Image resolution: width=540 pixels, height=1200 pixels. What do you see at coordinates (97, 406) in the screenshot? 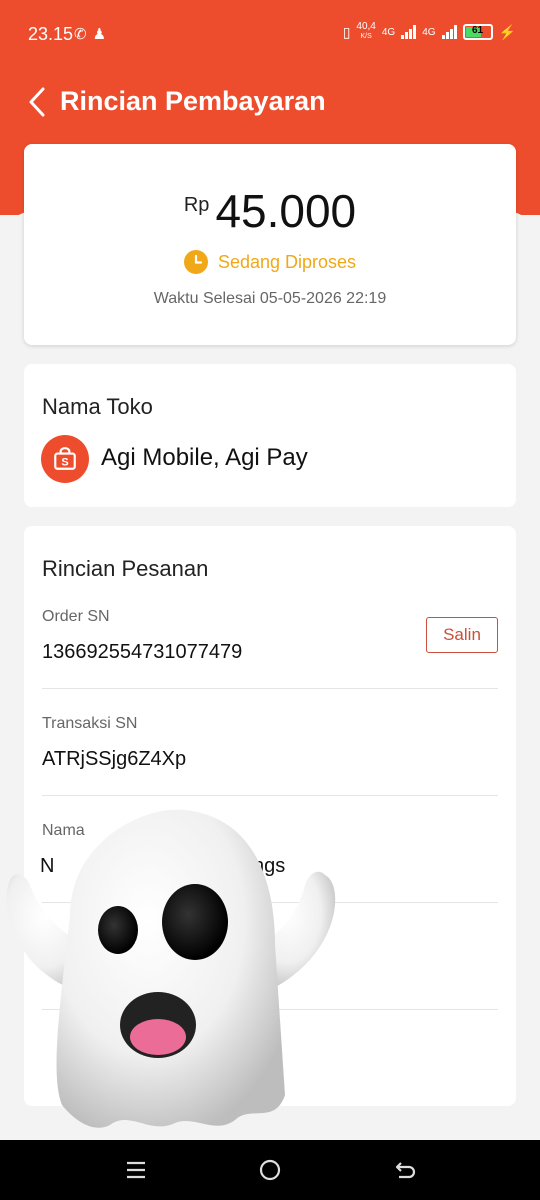
I see `shop-section-title: Nama Toko` at bounding box center [97, 406].